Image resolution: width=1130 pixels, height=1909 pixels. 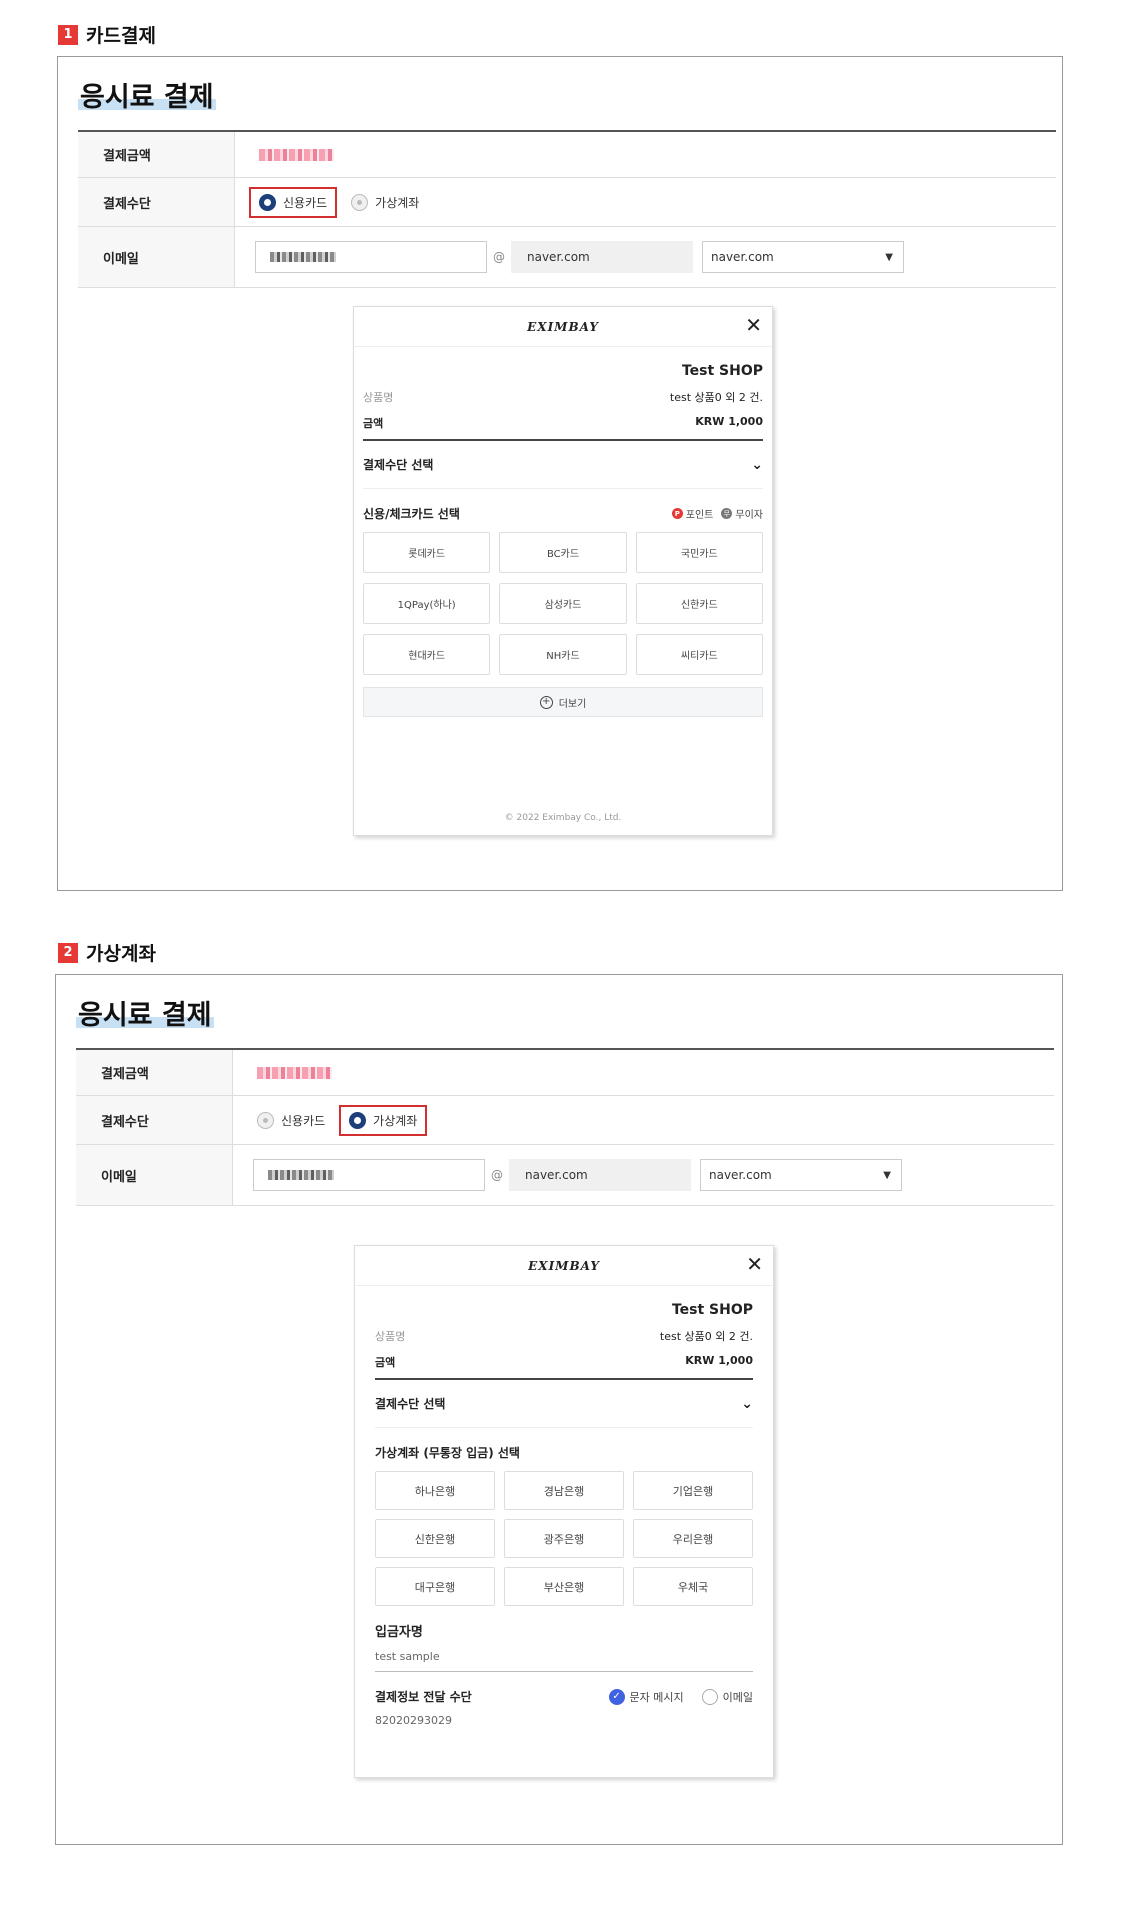 What do you see at coordinates (360, 202) in the screenshot?
I see `radio-dot-unselected` at bounding box center [360, 202].